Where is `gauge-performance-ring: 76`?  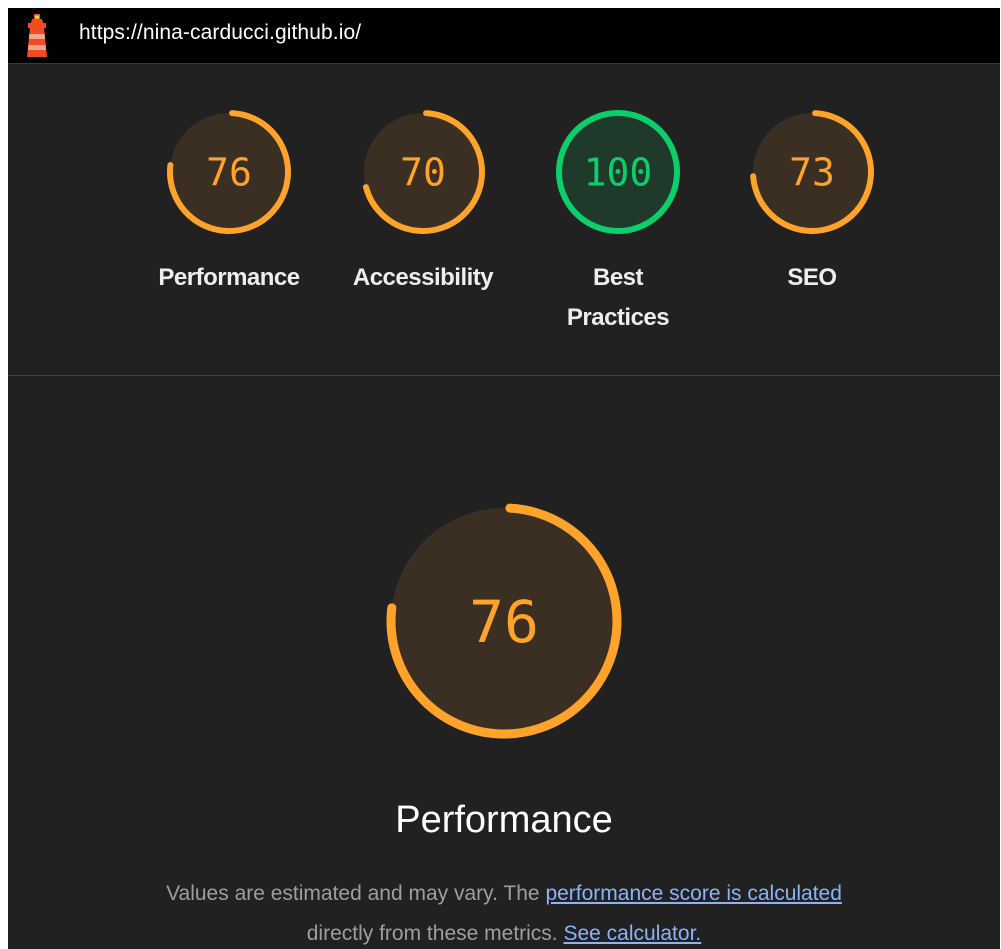
gauge-performance-ring: 76 is located at coordinates (229, 172).